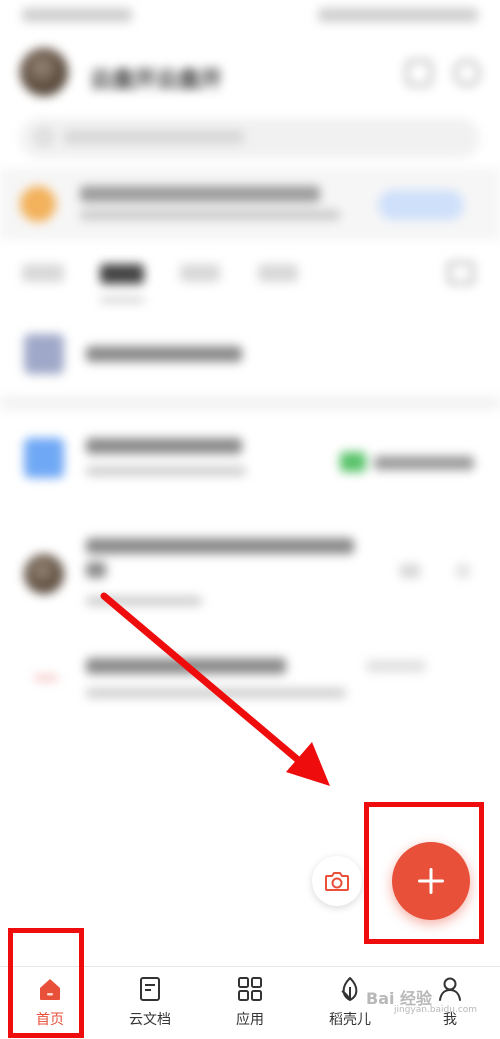 This screenshot has width=500, height=1039. I want to click on star-icon, so click(410, 571).